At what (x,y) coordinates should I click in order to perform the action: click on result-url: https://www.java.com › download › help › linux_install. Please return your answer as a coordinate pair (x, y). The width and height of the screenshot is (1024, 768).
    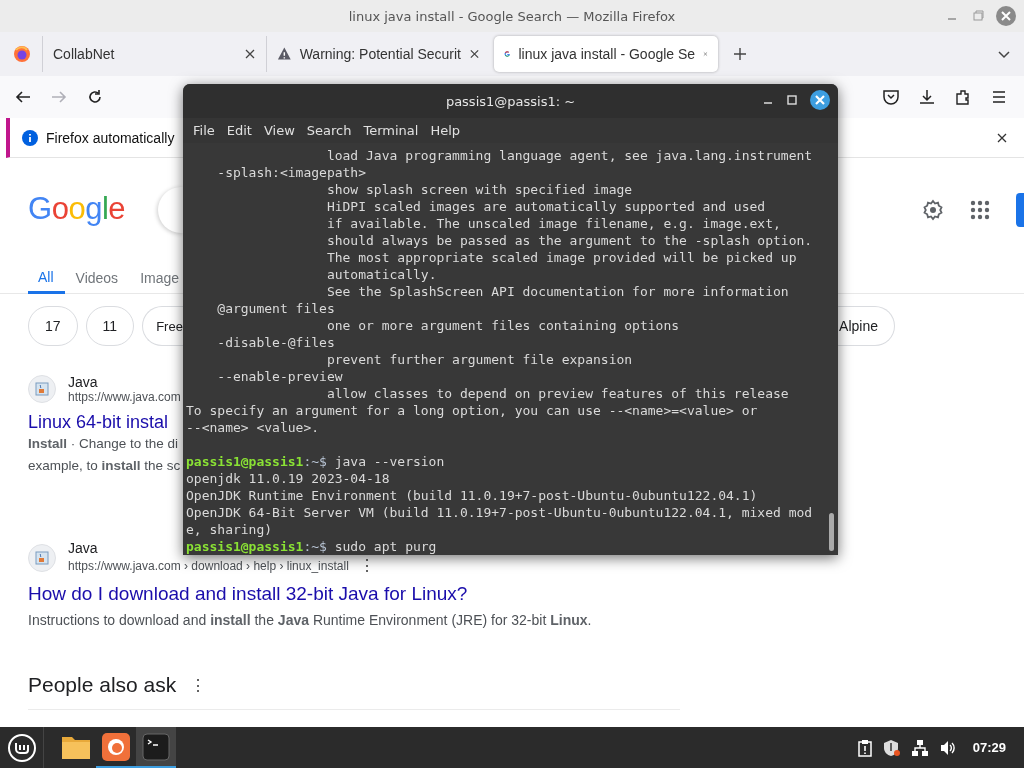
    Looking at the image, I should click on (208, 565).